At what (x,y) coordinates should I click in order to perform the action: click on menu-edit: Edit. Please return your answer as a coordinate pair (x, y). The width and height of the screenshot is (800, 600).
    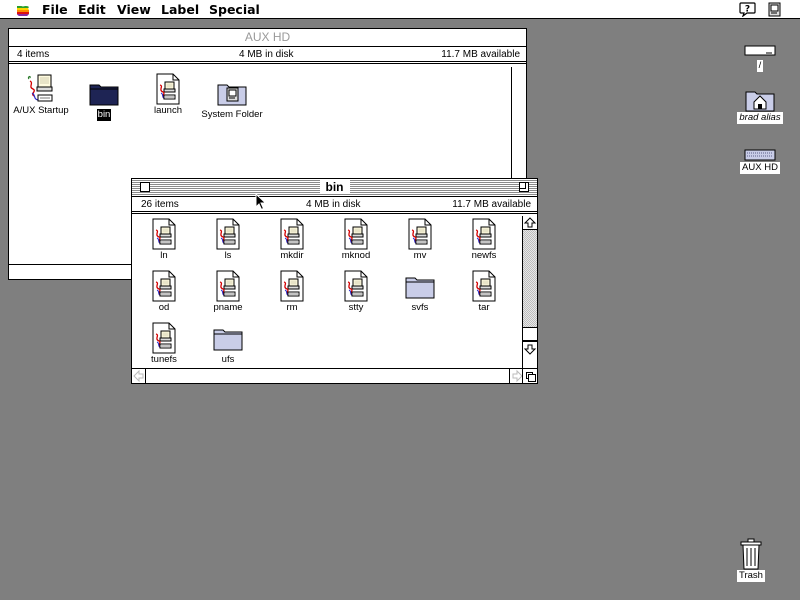
    Looking at the image, I should click on (92, 9).